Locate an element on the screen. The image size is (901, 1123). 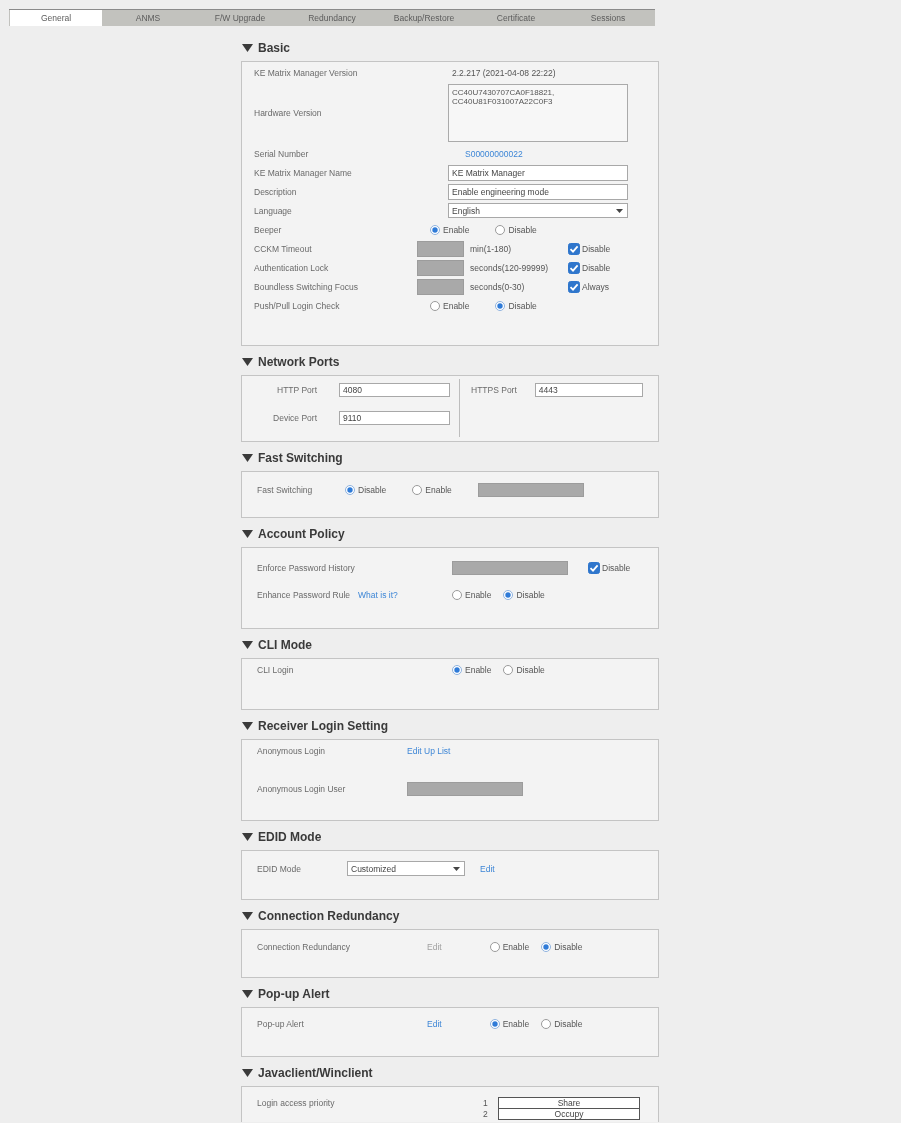
checkbox-option: Always is located at coordinates (588, 286).